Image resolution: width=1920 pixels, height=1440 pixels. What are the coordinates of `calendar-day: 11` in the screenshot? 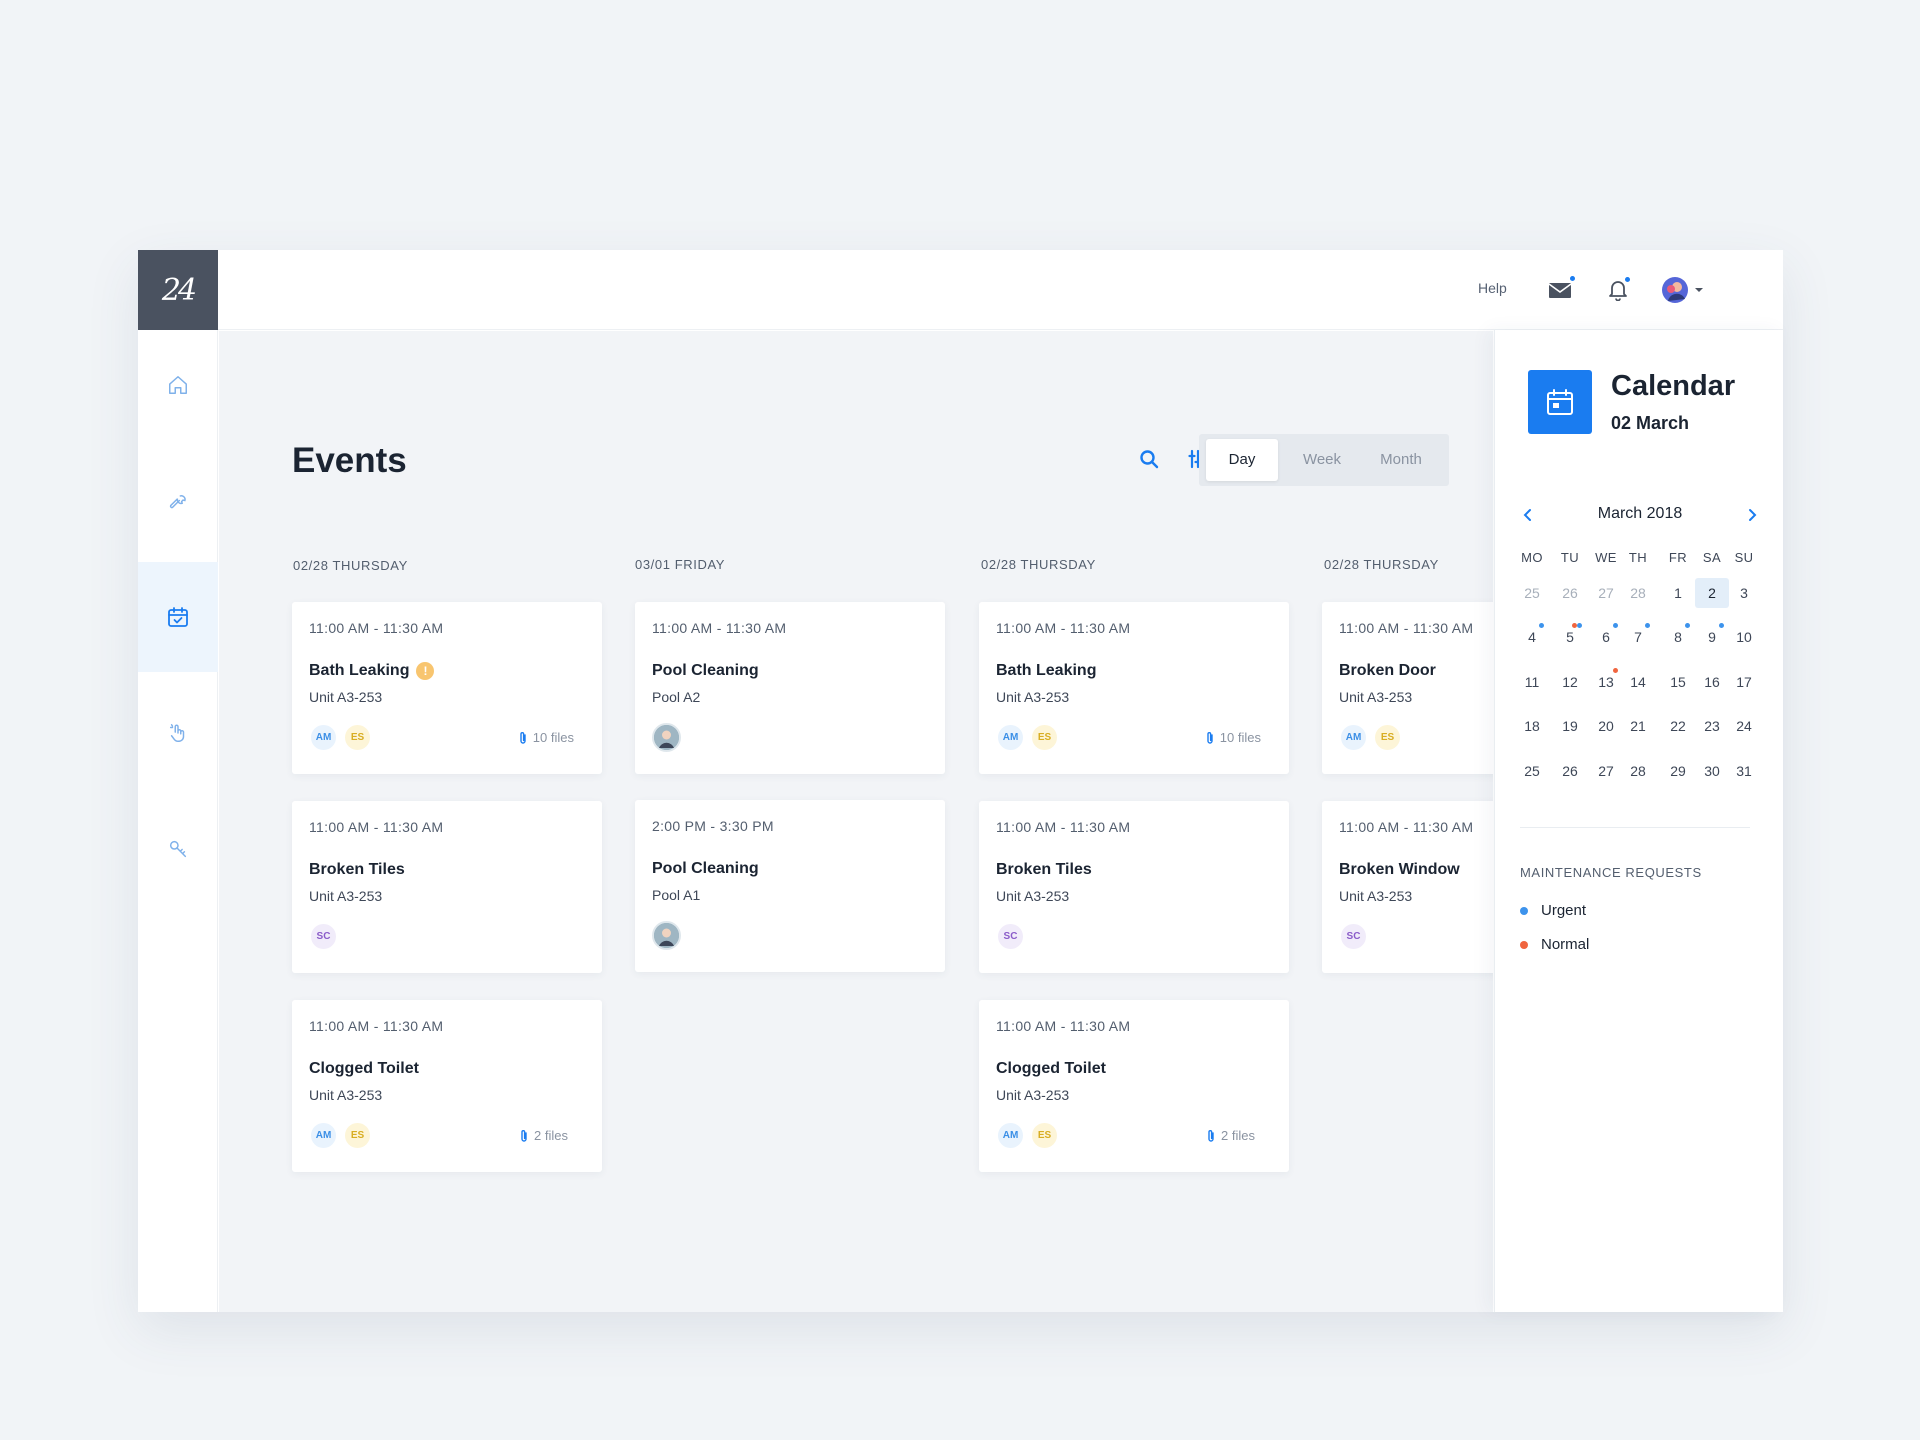 It's located at (1532, 682).